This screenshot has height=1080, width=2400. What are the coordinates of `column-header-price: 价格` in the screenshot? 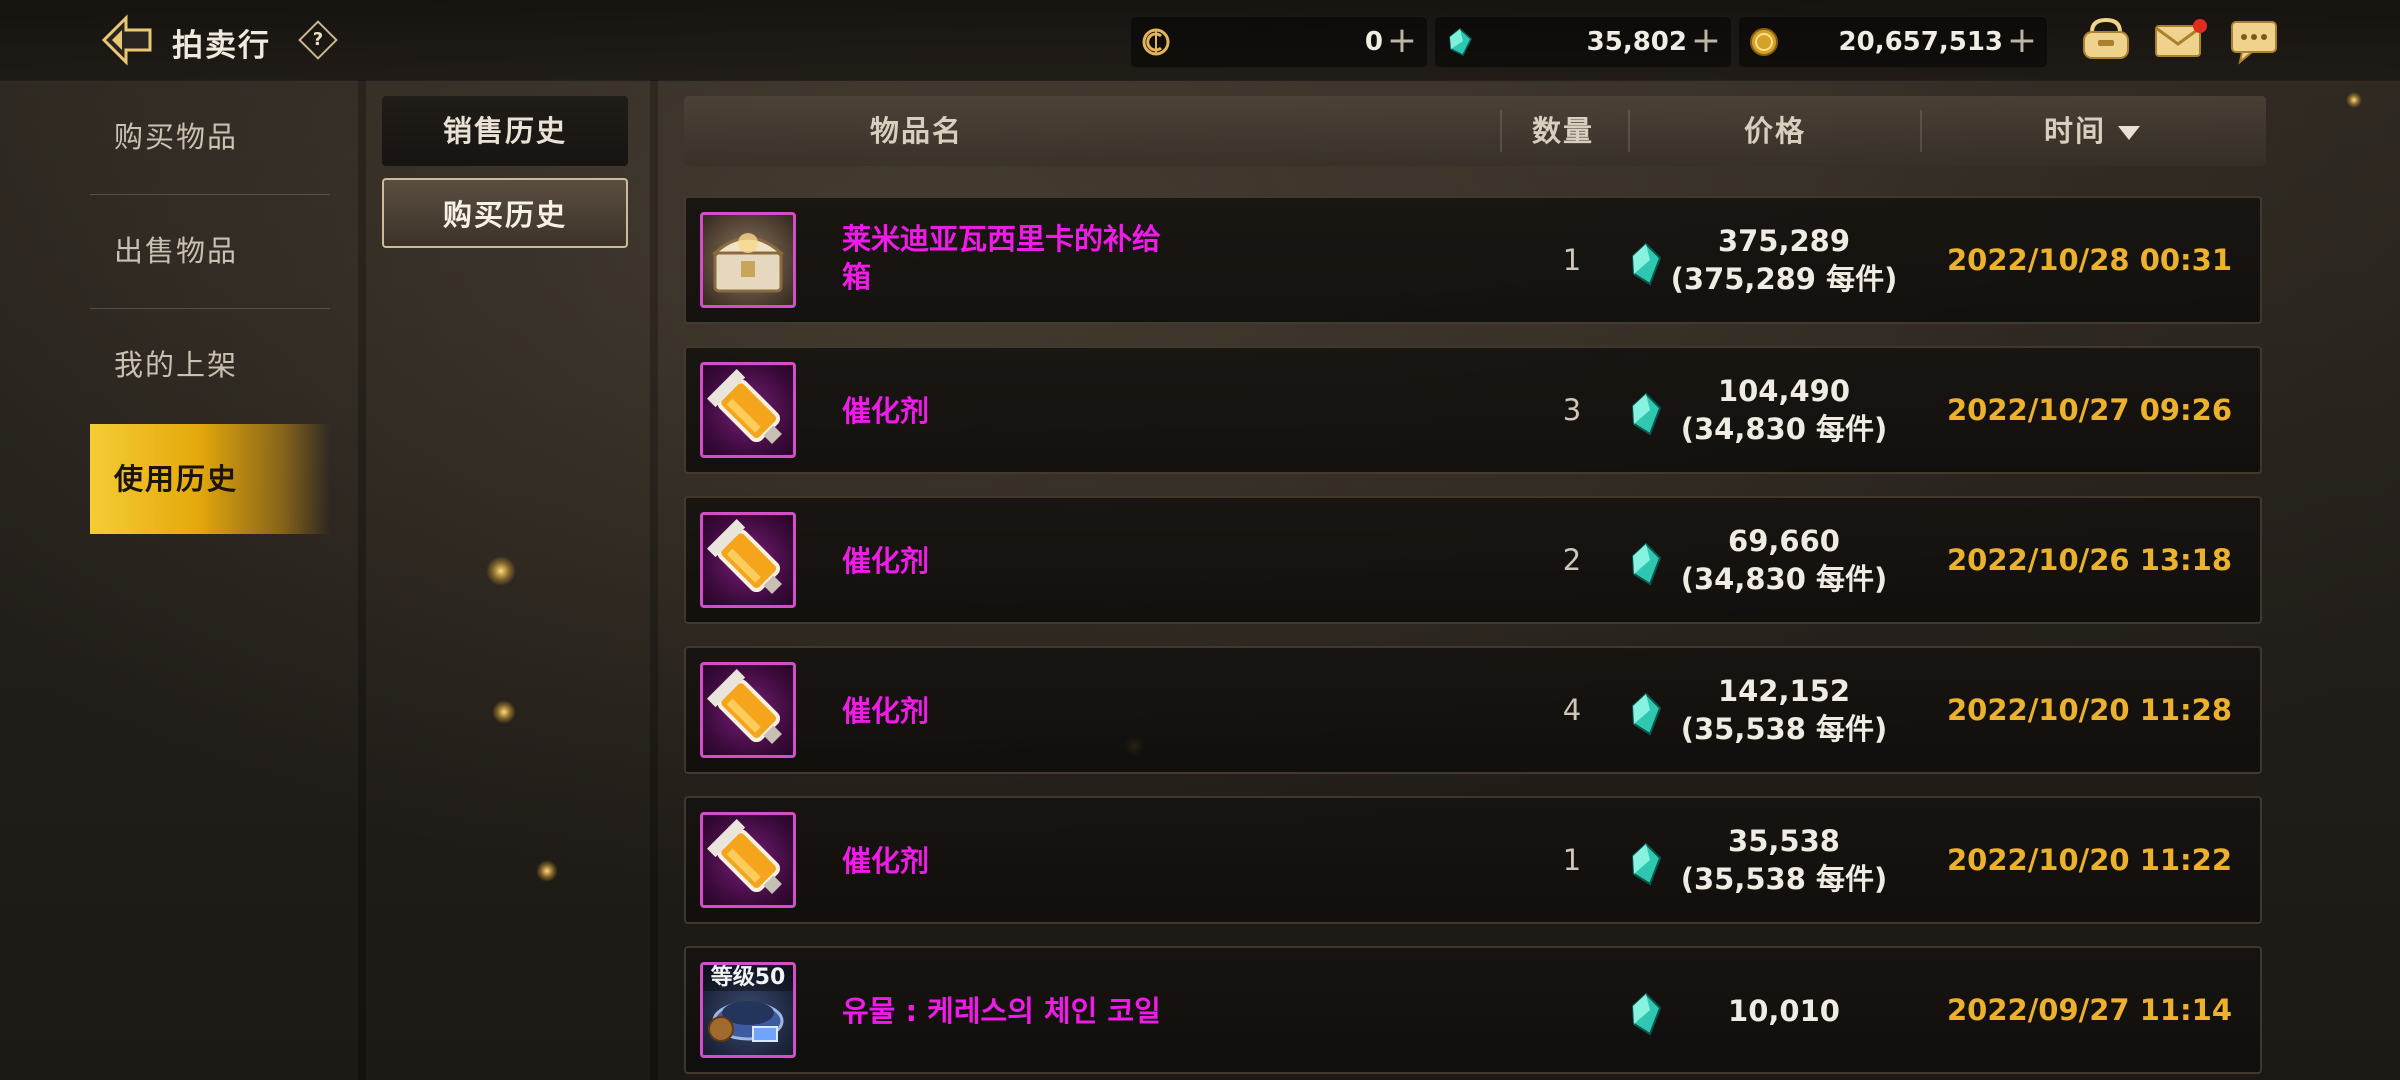 It's located at (1775, 131).